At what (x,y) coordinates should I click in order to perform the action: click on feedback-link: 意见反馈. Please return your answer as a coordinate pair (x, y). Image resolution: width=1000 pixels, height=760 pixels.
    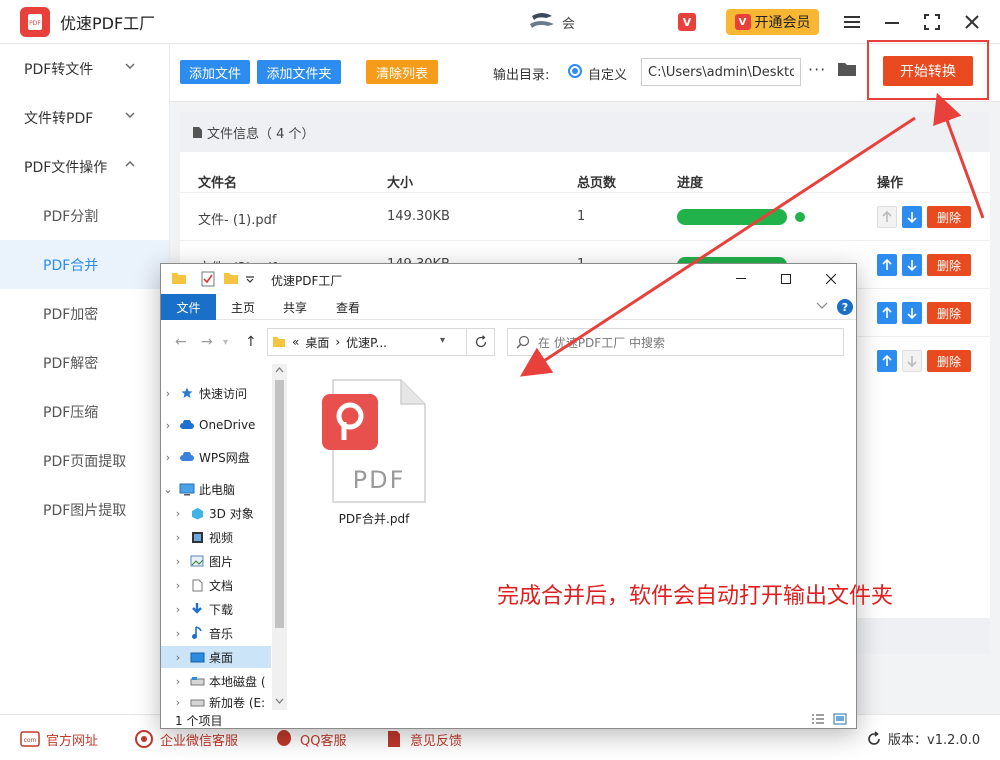
    Looking at the image, I should click on (423, 739).